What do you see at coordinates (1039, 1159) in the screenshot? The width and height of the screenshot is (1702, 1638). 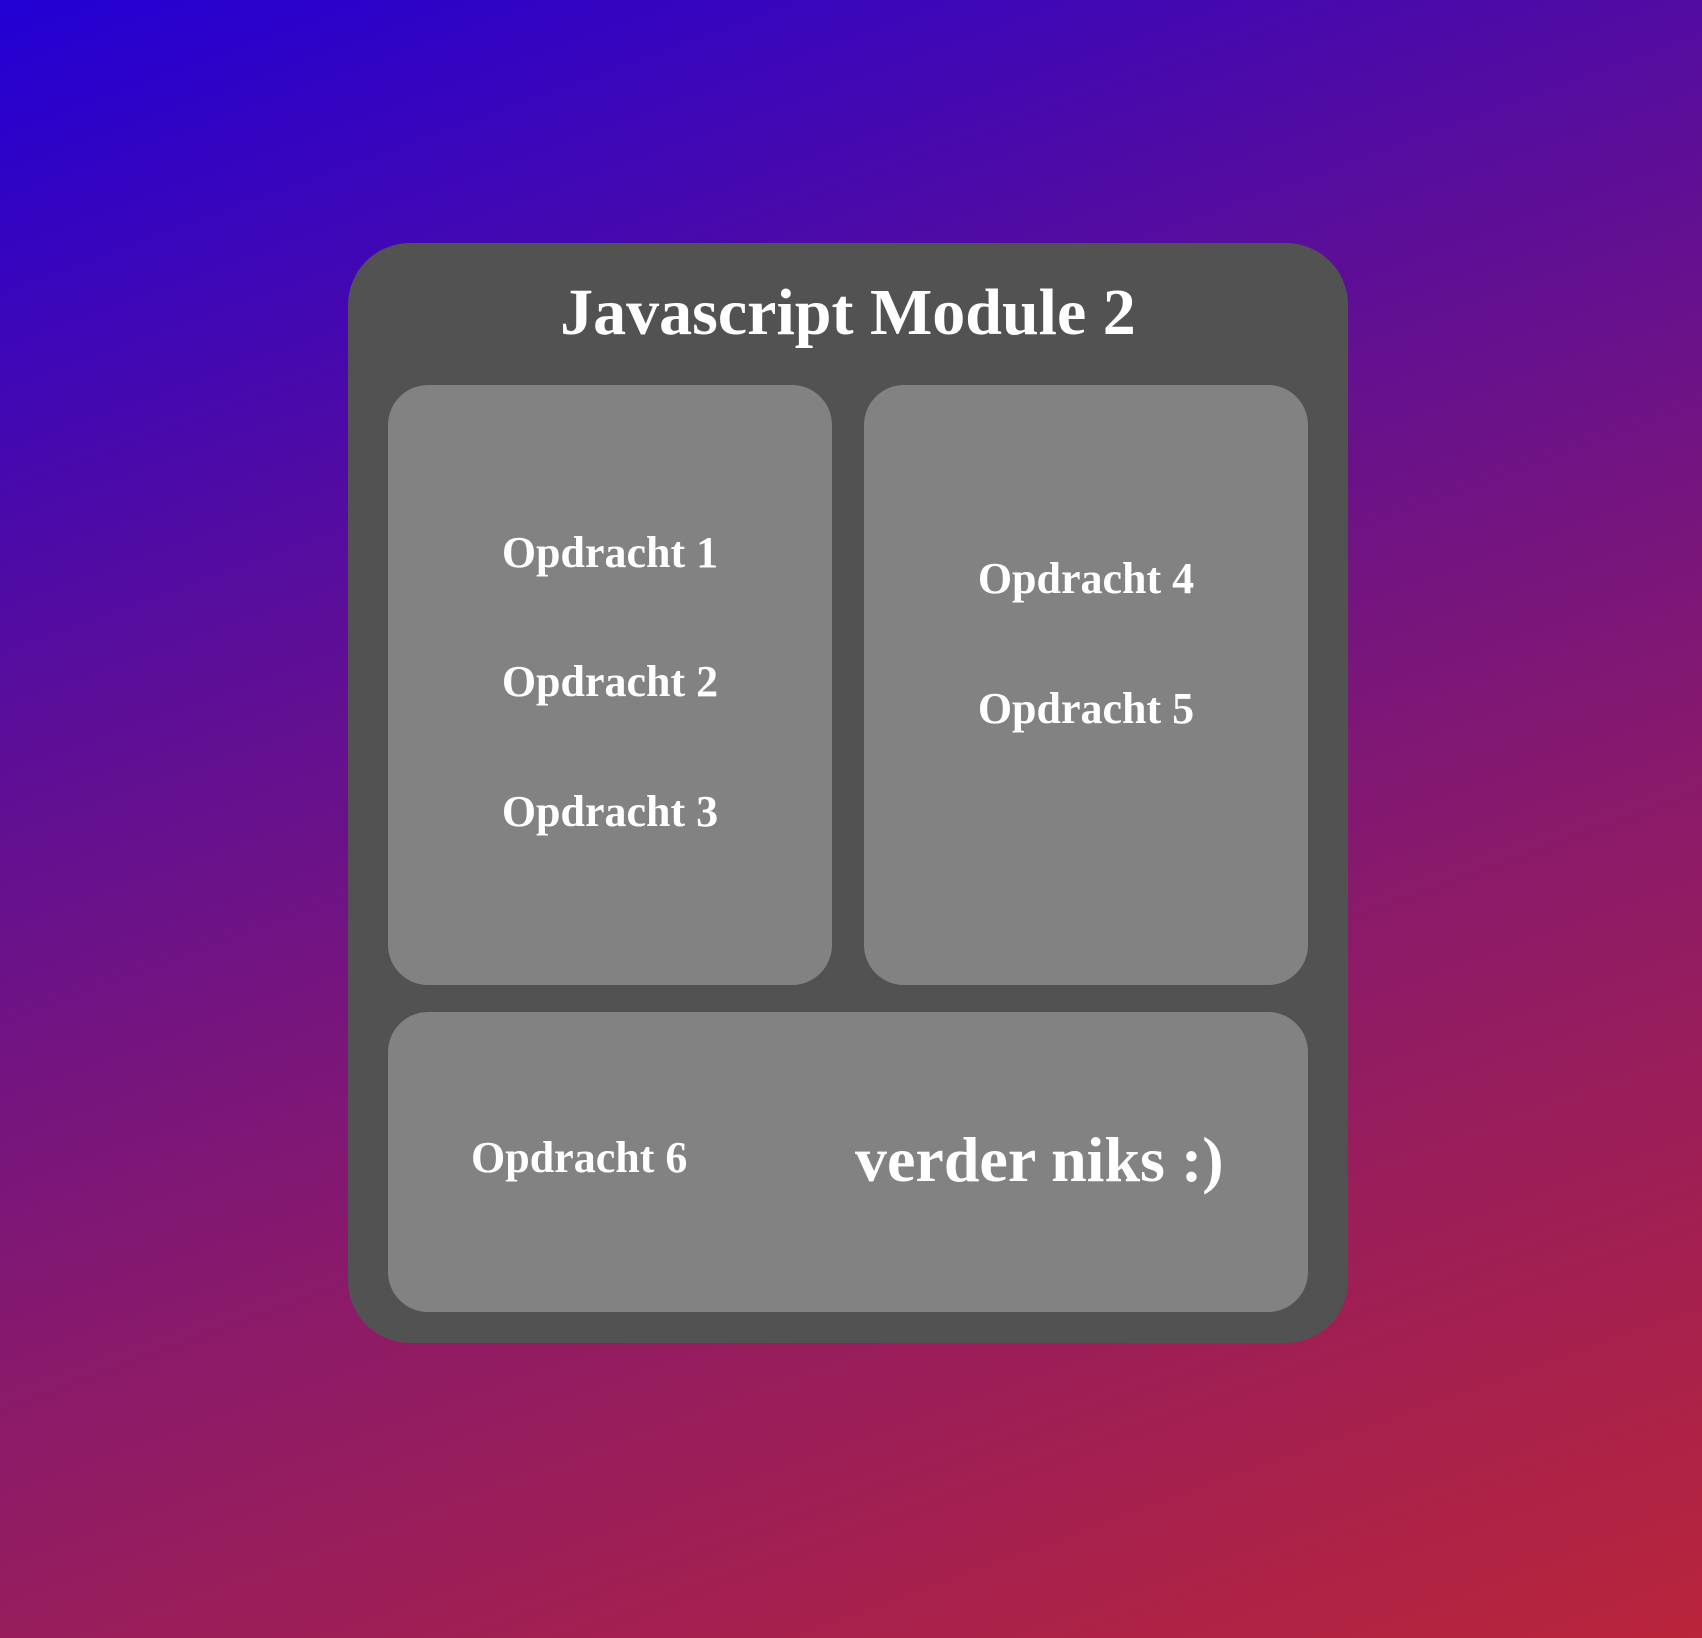 I see `closing-note: verder niks :)` at bounding box center [1039, 1159].